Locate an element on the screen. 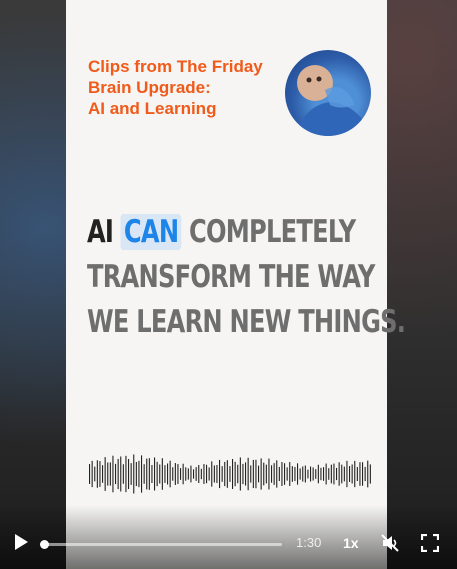 This screenshot has height=569, width=457. caption-word: COMPLETELY is located at coordinates (272, 232).